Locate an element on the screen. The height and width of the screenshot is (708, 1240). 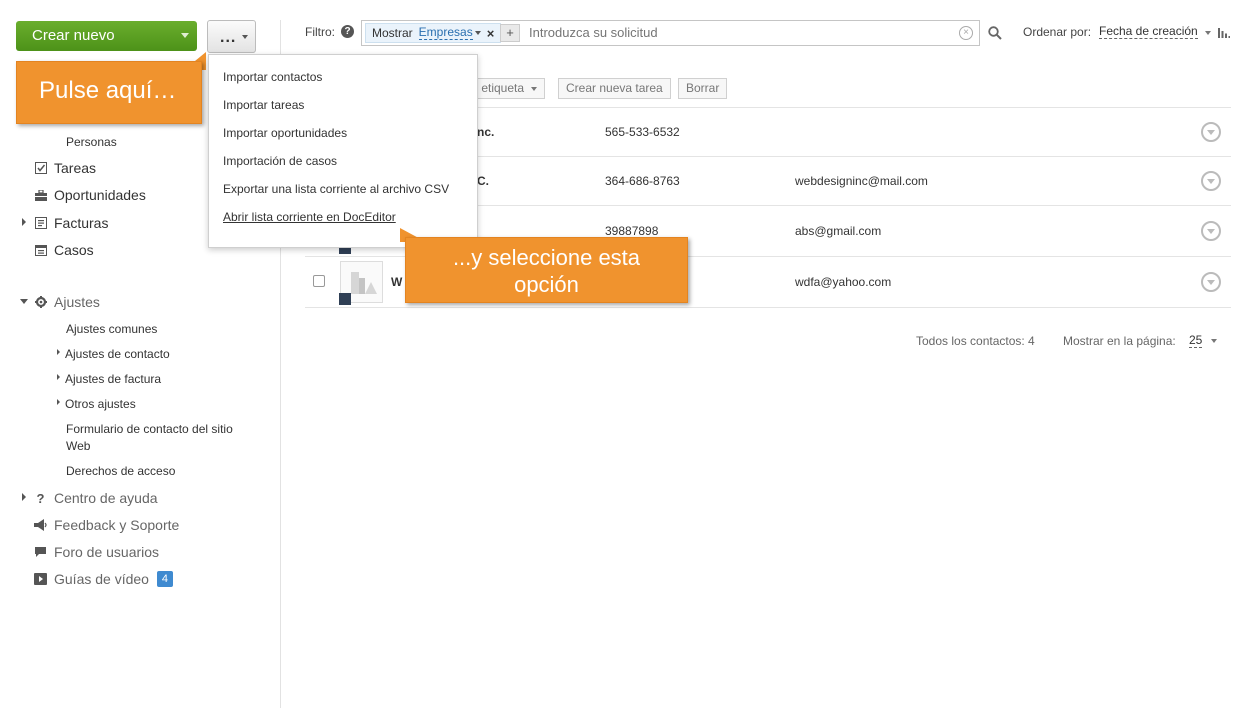
sidebar-item-feedback: Feedback y Soporte is located at coordinates (106, 525).